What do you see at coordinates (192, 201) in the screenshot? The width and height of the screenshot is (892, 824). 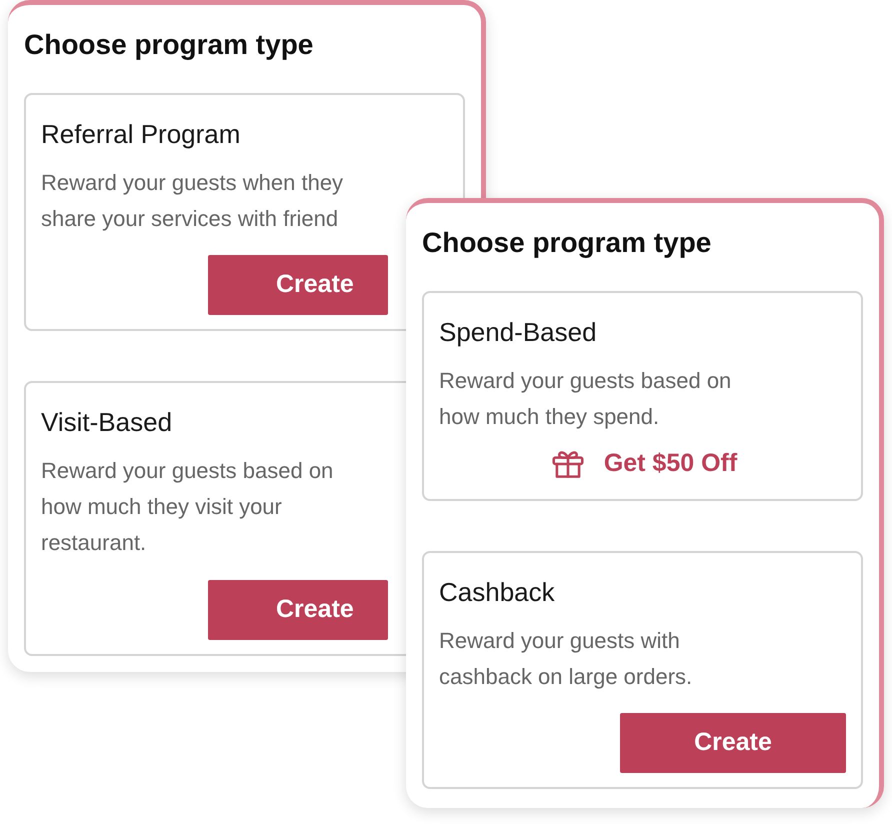 I see `card-description: Reward your guests when they share your services with friend` at bounding box center [192, 201].